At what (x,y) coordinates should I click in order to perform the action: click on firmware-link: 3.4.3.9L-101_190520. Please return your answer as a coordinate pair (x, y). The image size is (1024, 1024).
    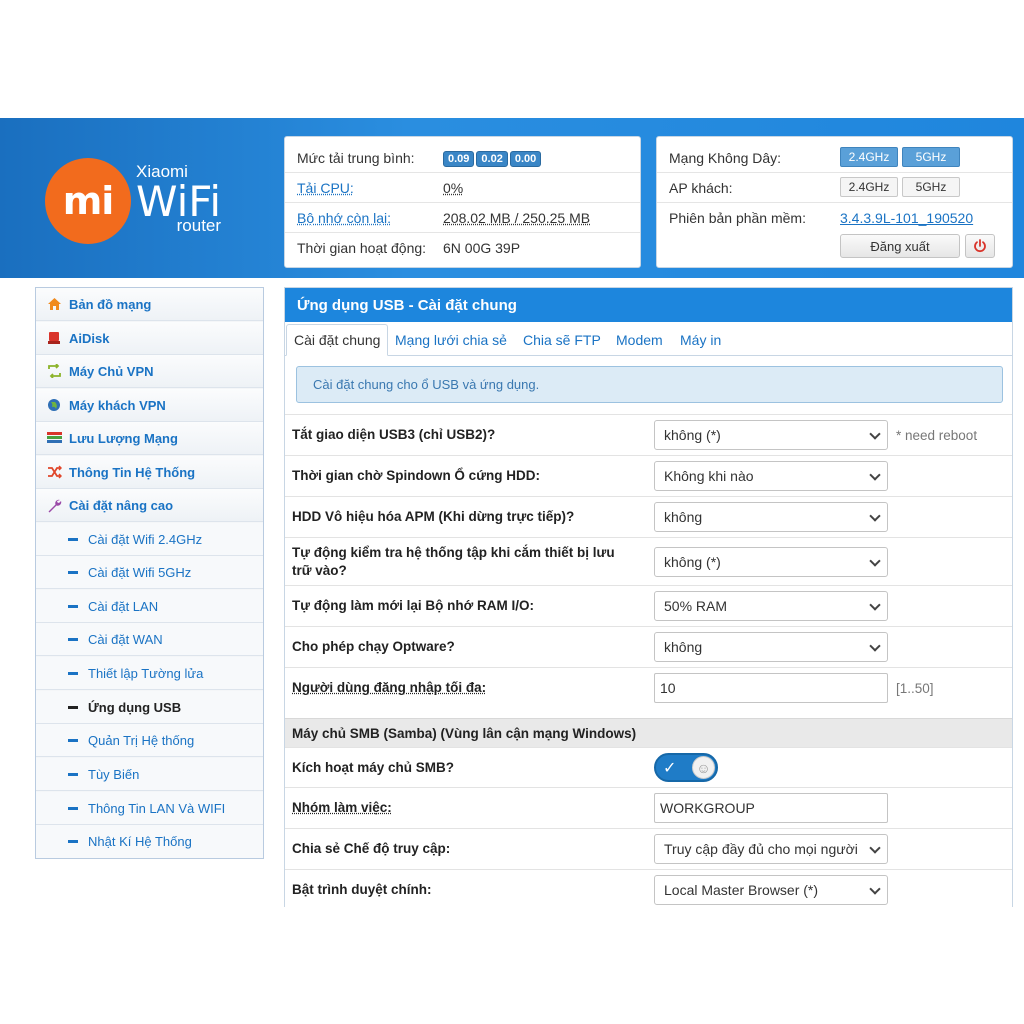
    Looking at the image, I should click on (906, 218).